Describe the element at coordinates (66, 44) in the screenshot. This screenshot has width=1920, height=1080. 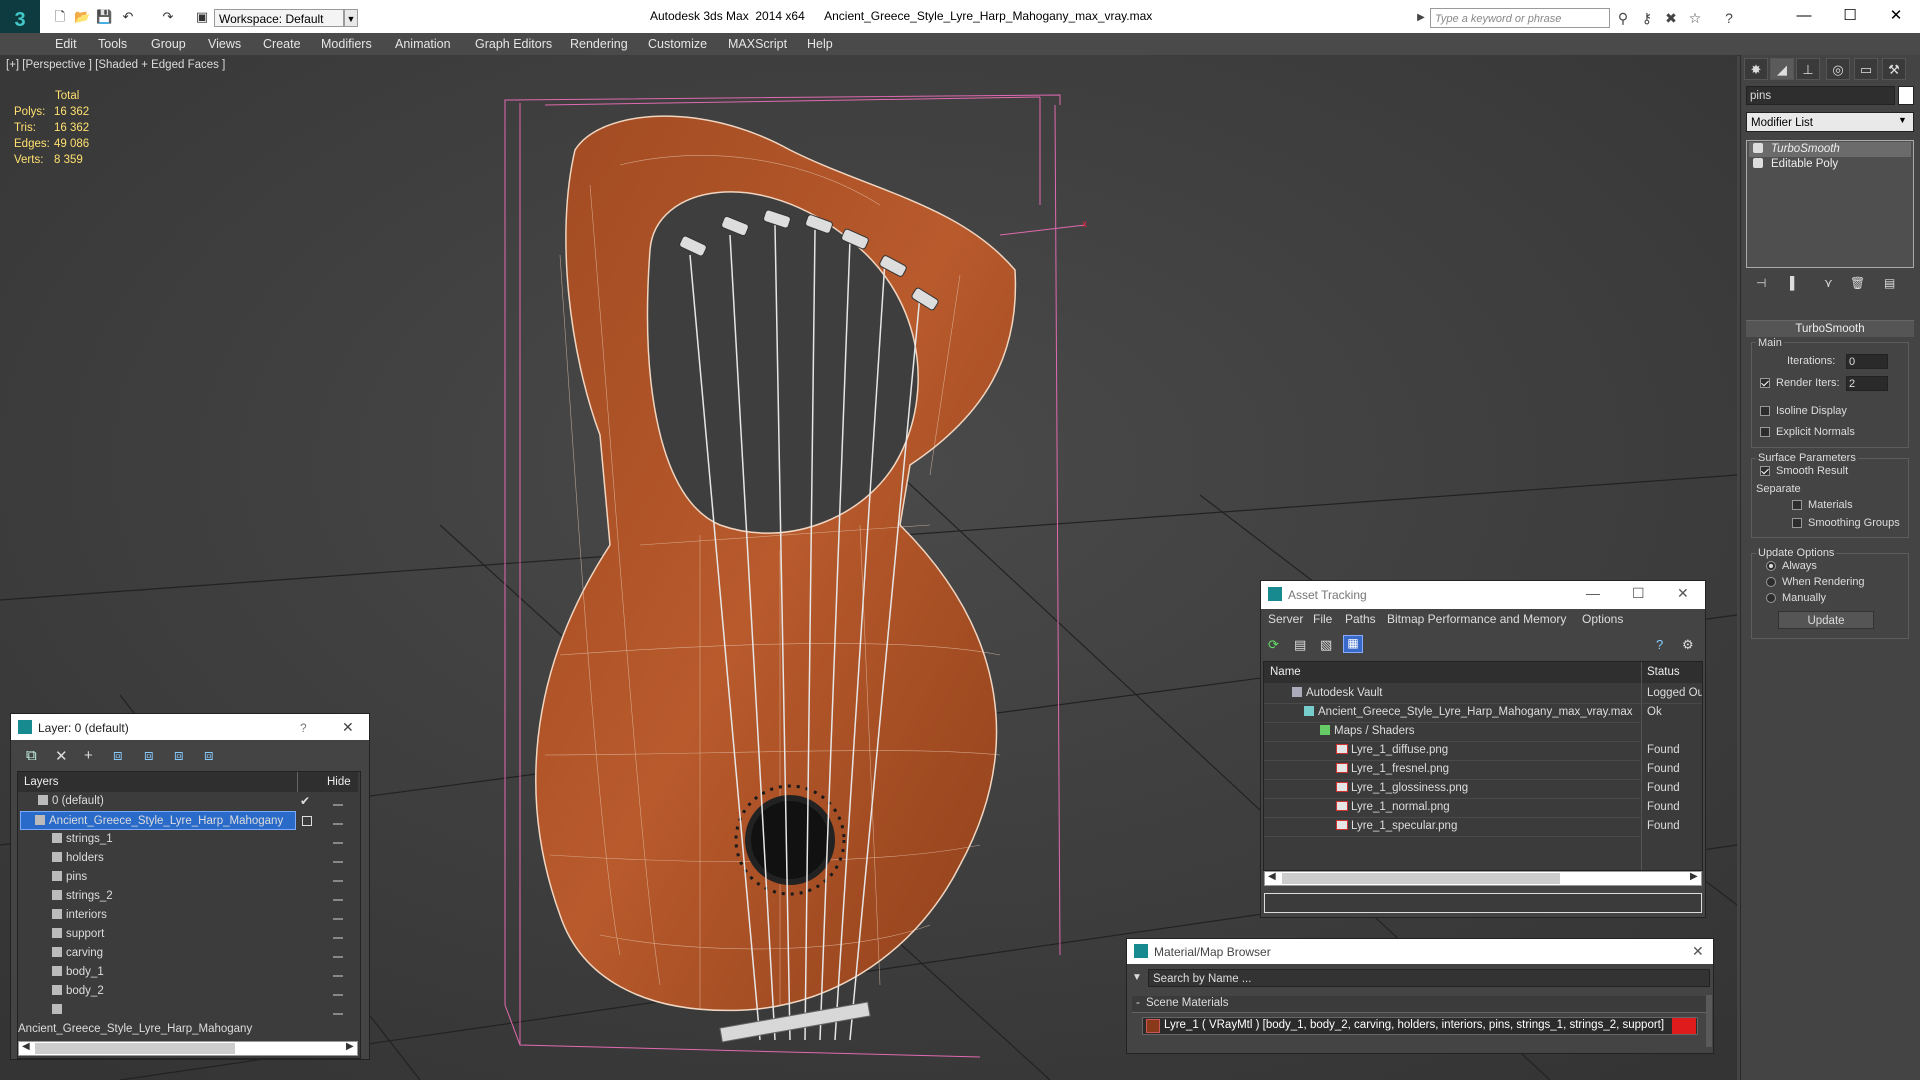
I see `menu-edit: Edit` at that location.